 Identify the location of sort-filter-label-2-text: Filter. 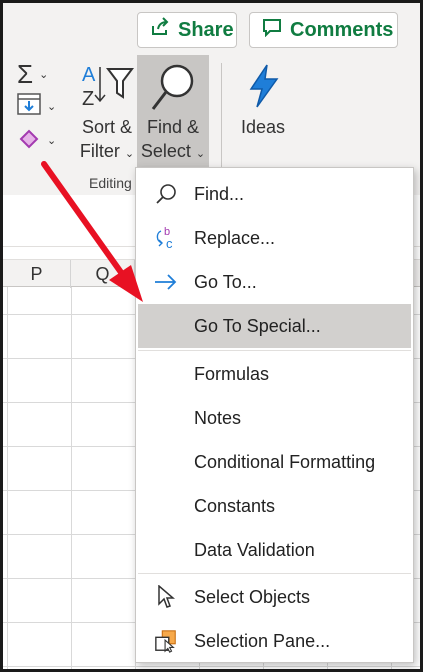
(99, 151).